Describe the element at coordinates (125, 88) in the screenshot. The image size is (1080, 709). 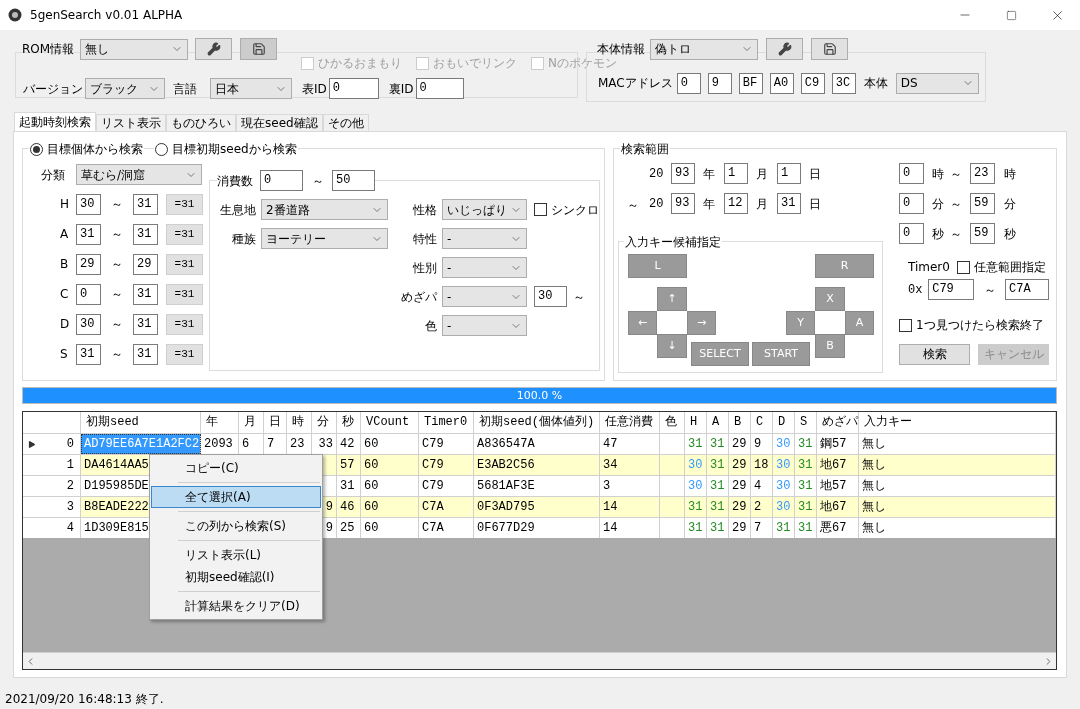
I see `dropdown: ブラック` at that location.